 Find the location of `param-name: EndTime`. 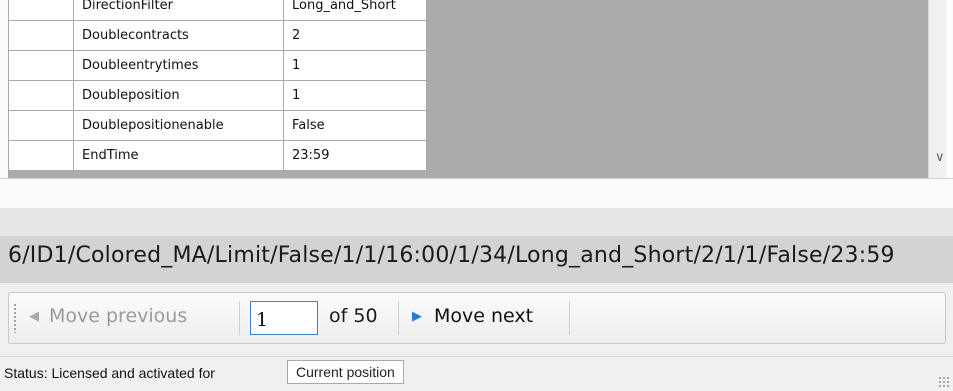

param-name: EndTime is located at coordinates (178, 155).